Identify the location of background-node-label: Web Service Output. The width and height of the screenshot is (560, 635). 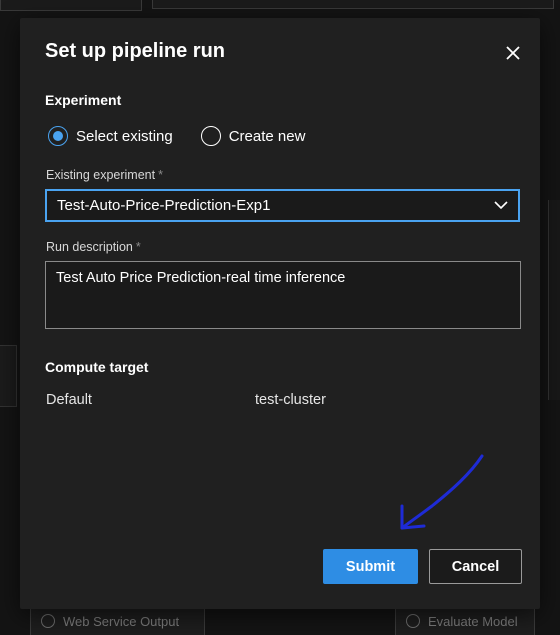
(121, 621).